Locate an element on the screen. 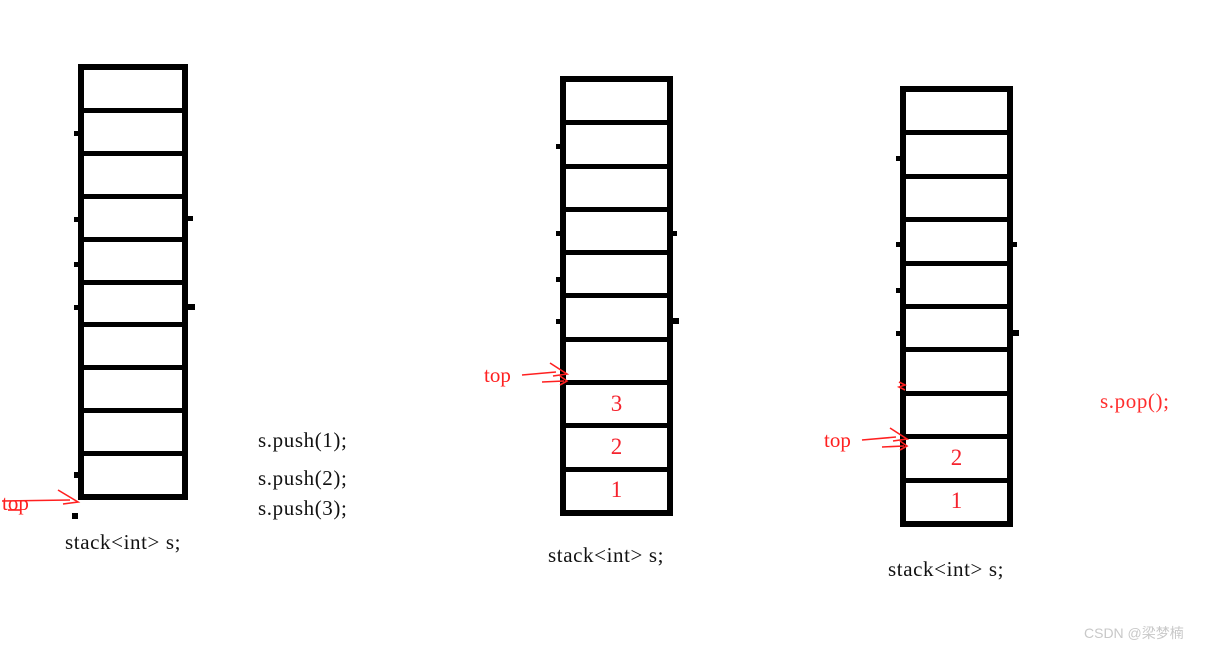 Image resolution: width=1225 pixels, height=650 pixels. stack-caption-1: stack<int> s; is located at coordinates (123, 542).